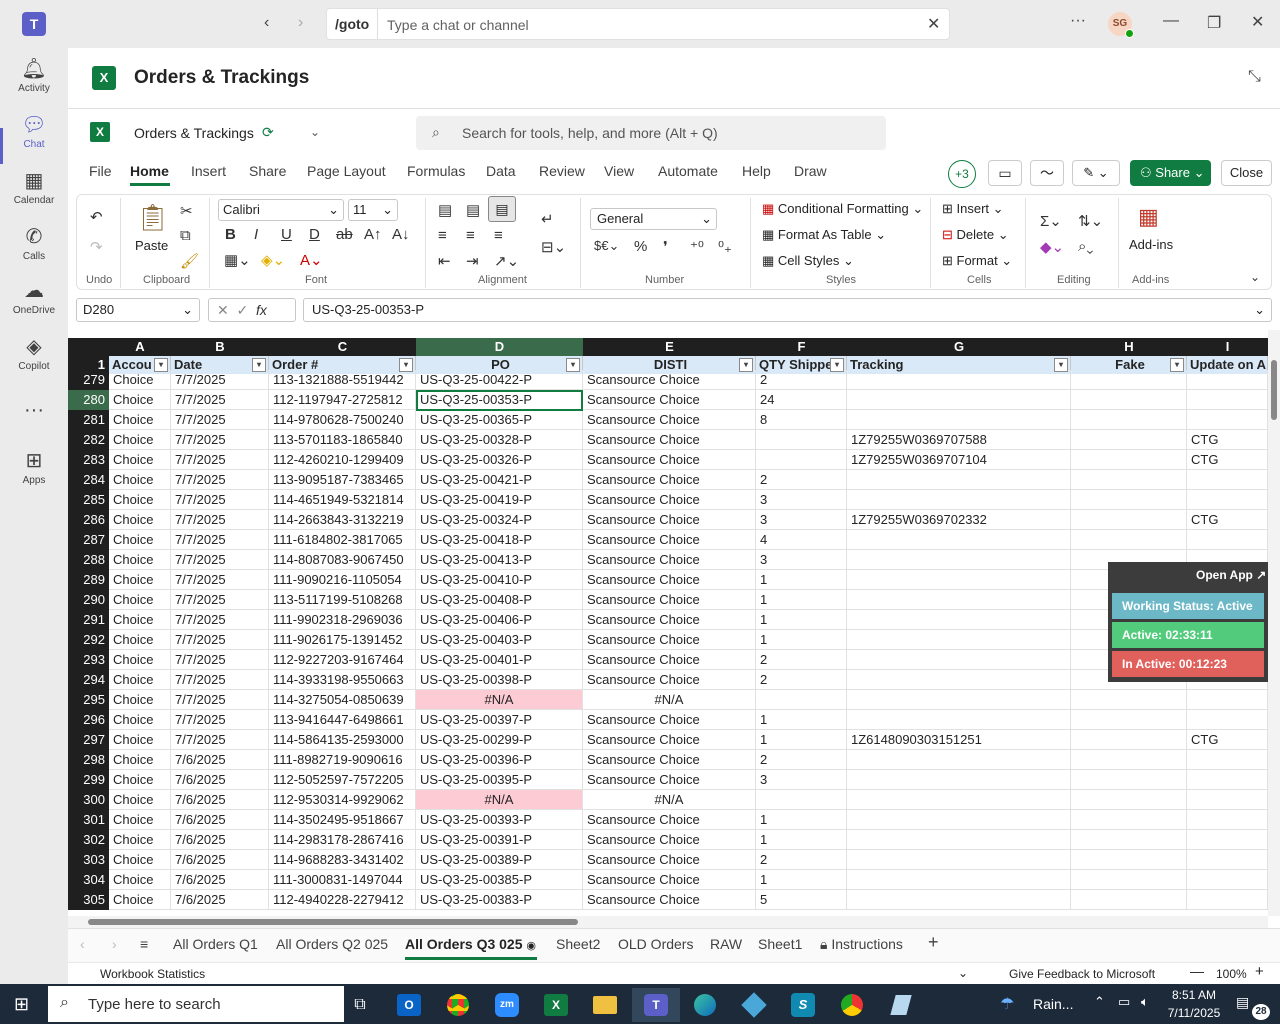 The height and width of the screenshot is (1024, 1280). I want to click on currency-icon: $€⌄, so click(606, 246).